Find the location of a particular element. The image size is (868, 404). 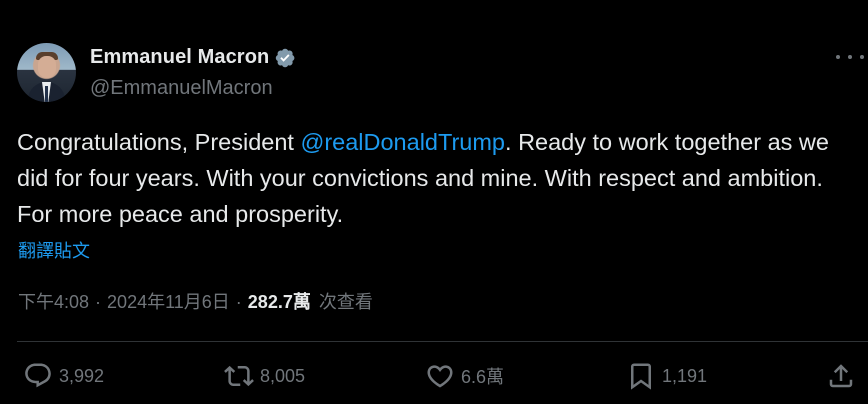

like-count: 6.6萬 is located at coordinates (483, 377).